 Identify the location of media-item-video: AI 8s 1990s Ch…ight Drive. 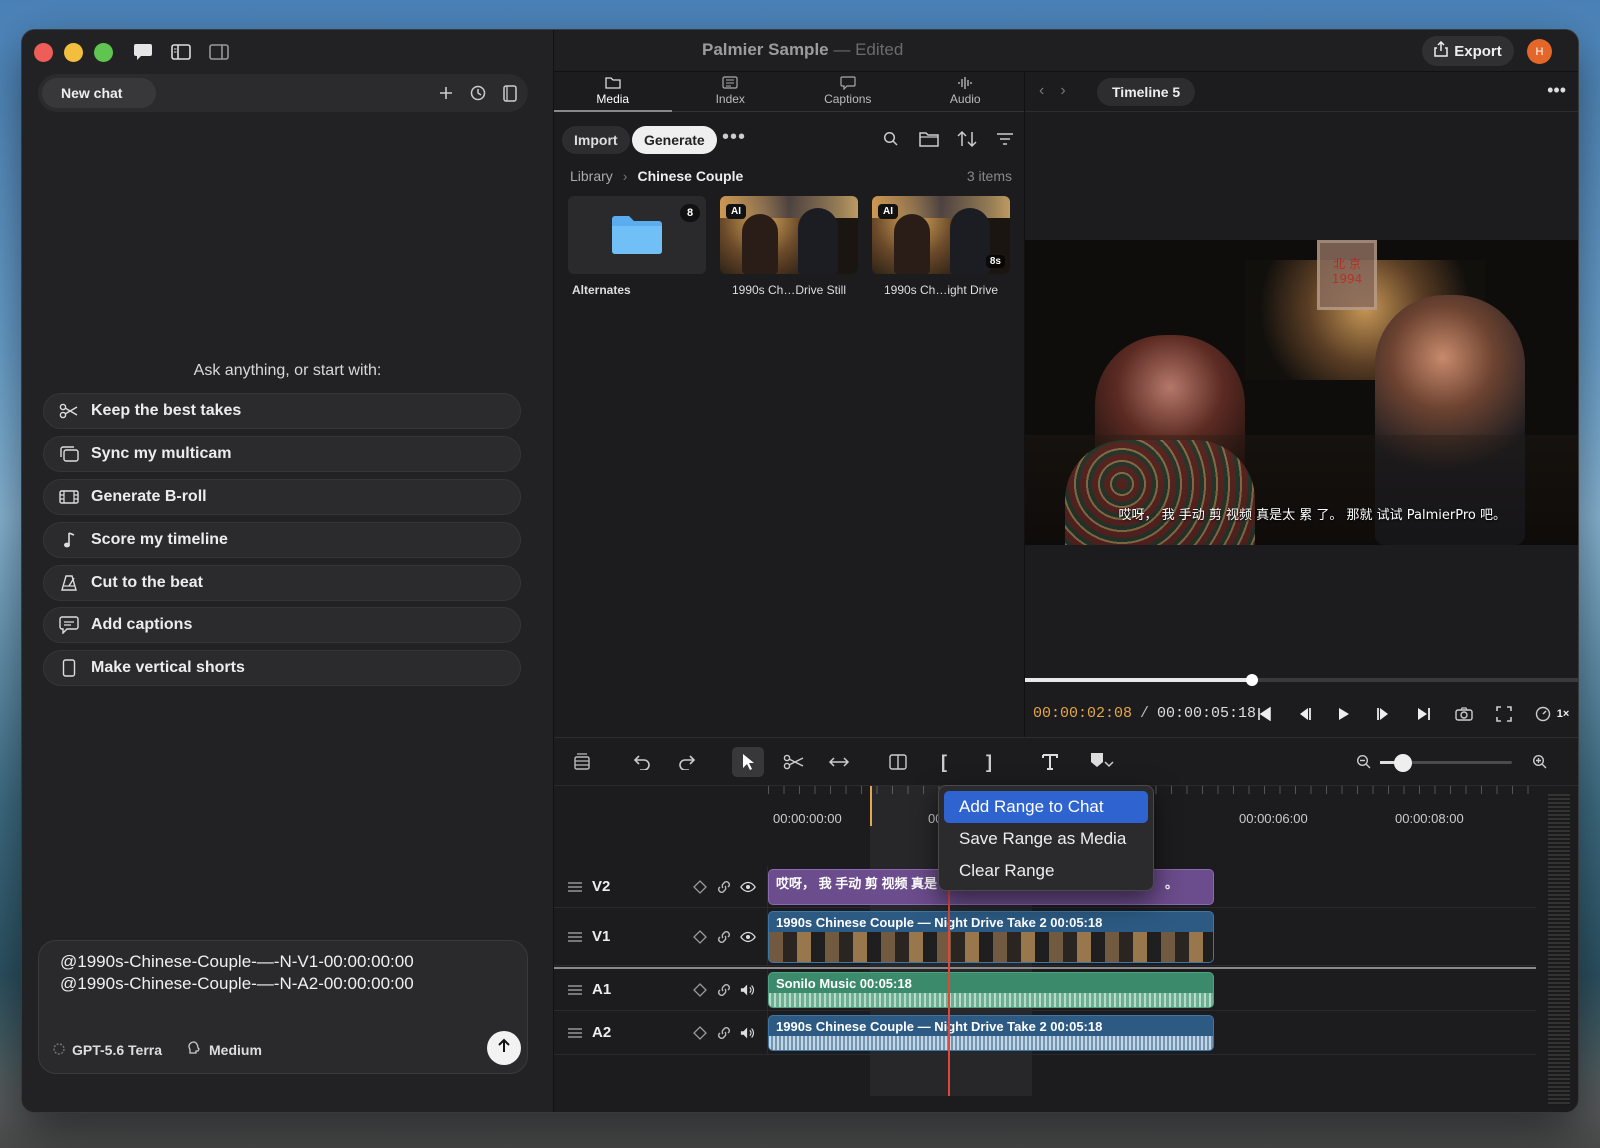
(941, 246).